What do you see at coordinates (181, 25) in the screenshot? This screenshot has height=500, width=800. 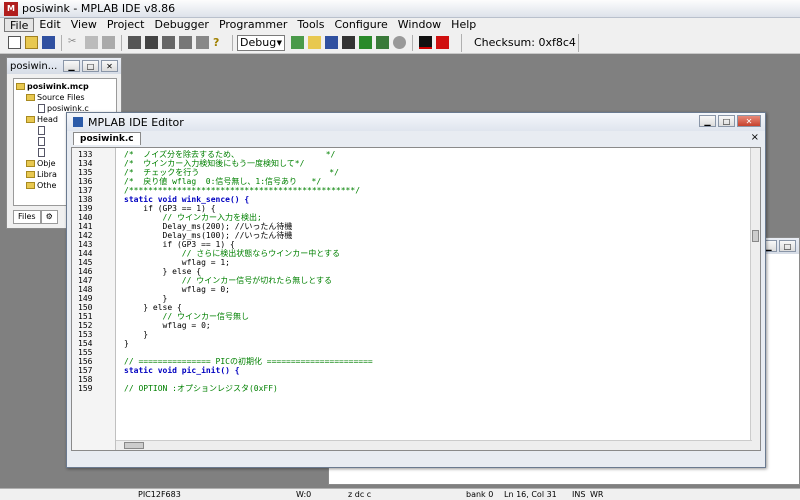 I see `menu-debugger: Debugger` at bounding box center [181, 25].